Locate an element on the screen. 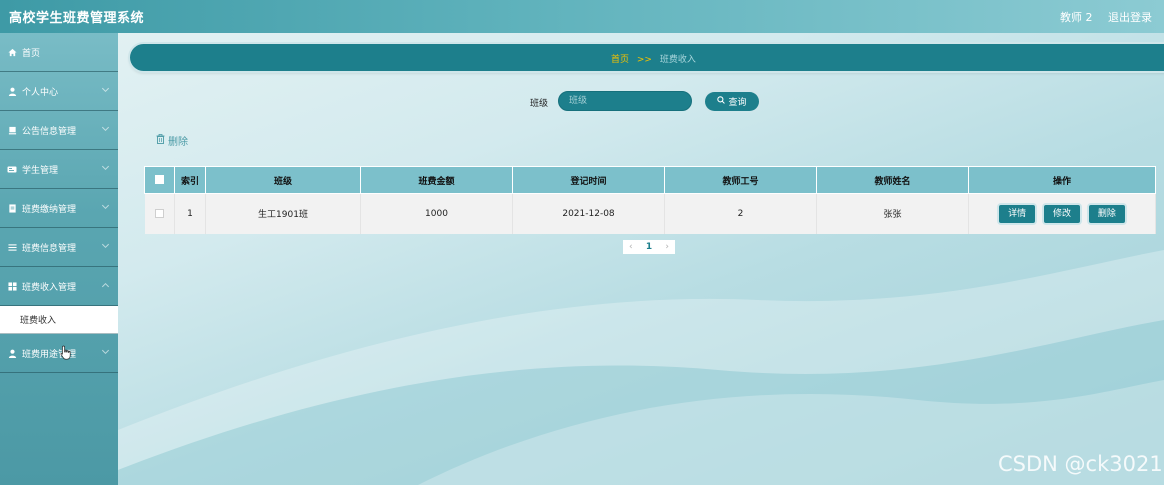  cell-actions: 详情 修改 删除 is located at coordinates (1062, 213).